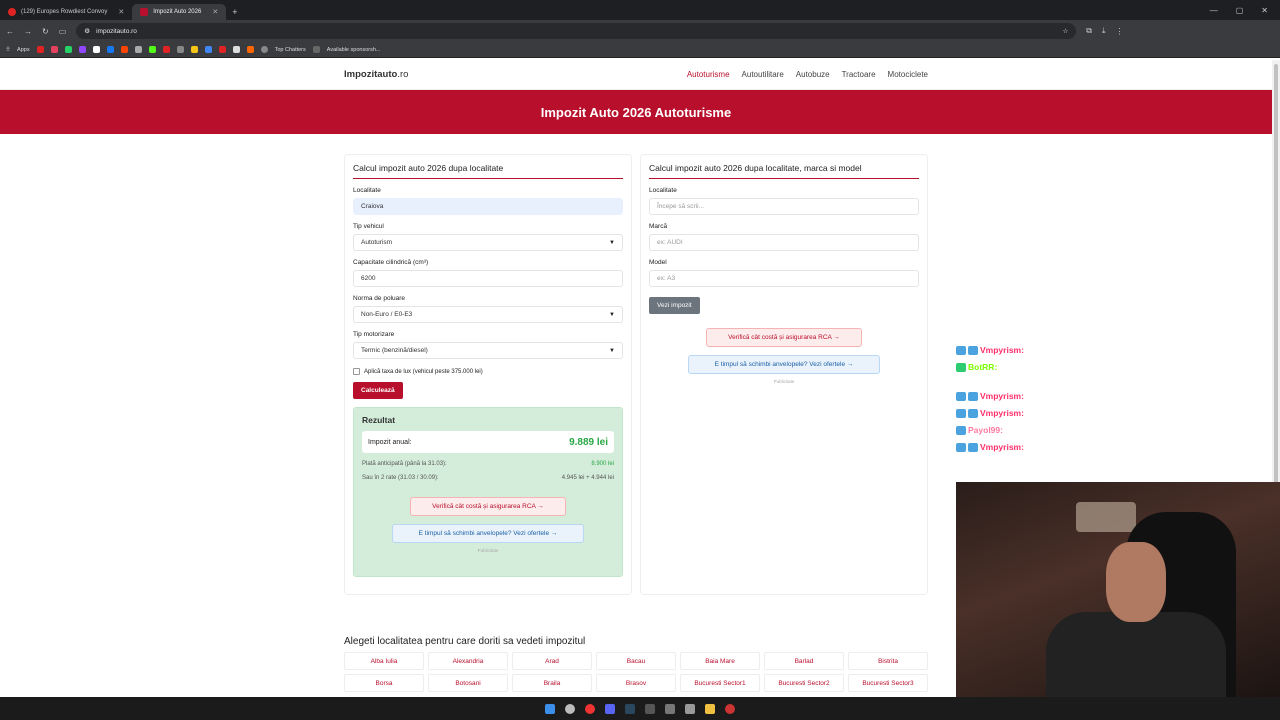 The height and width of the screenshot is (720, 1280). What do you see at coordinates (784, 381) in the screenshot?
I see `ad-label: Publicitate` at bounding box center [784, 381].